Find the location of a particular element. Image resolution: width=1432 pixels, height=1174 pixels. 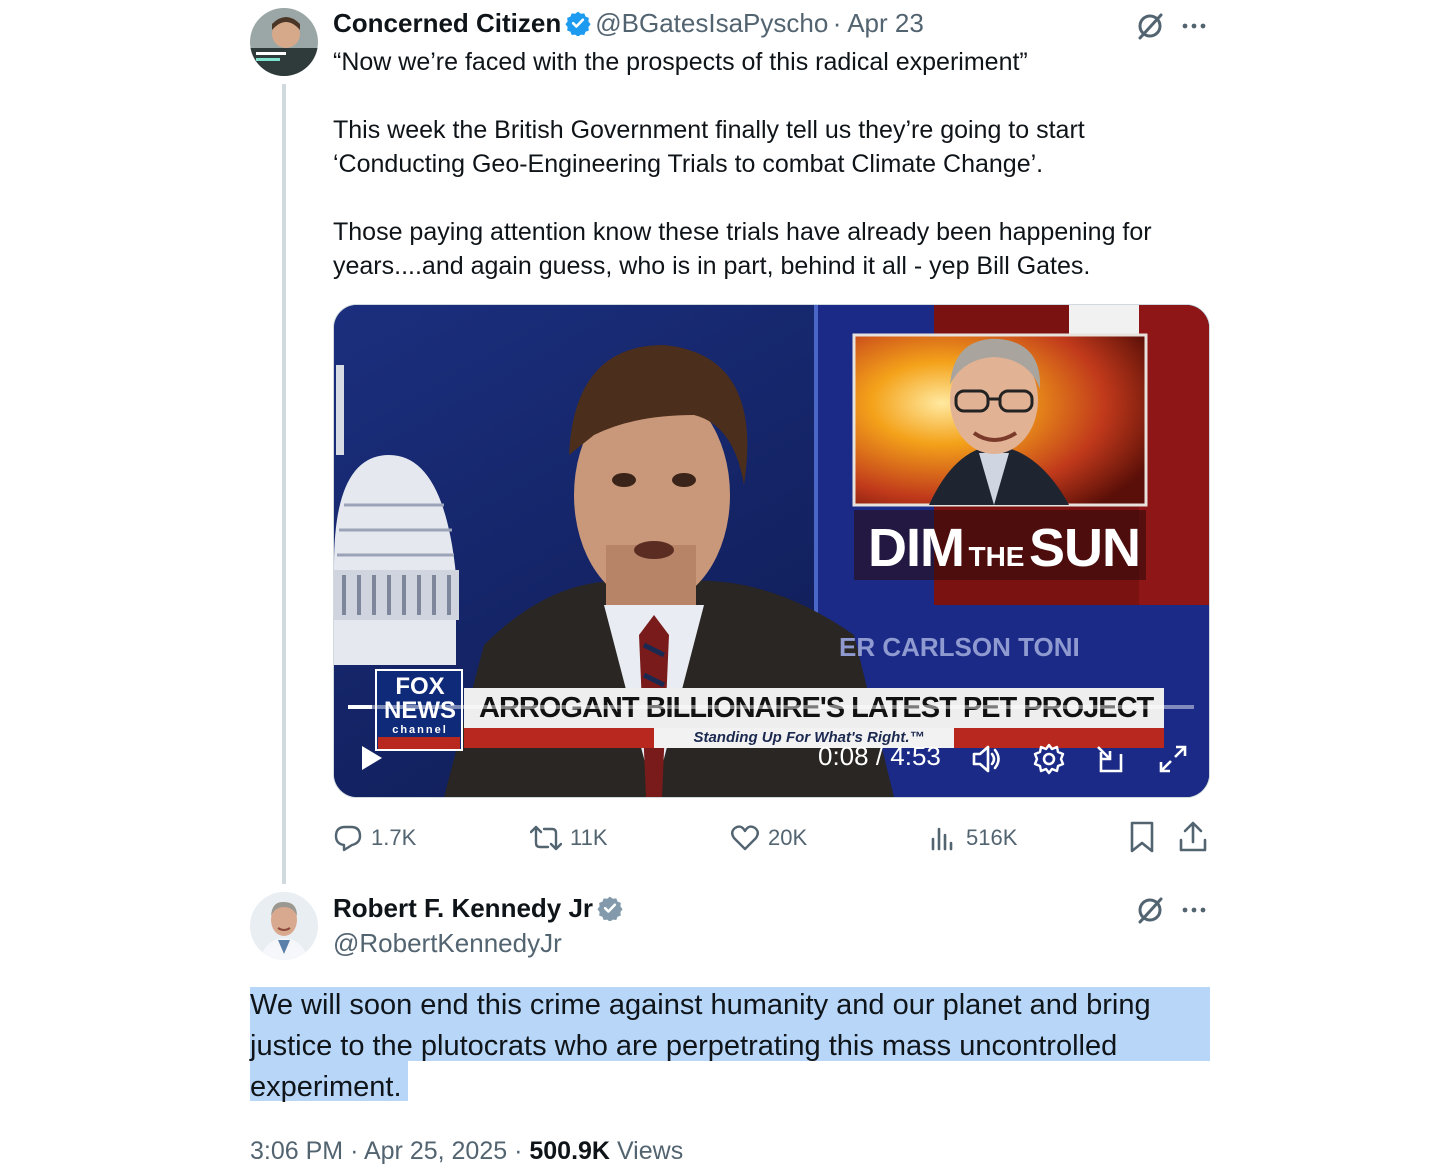

author-handle: @BGatesIsaPyscho is located at coordinates (711, 23).